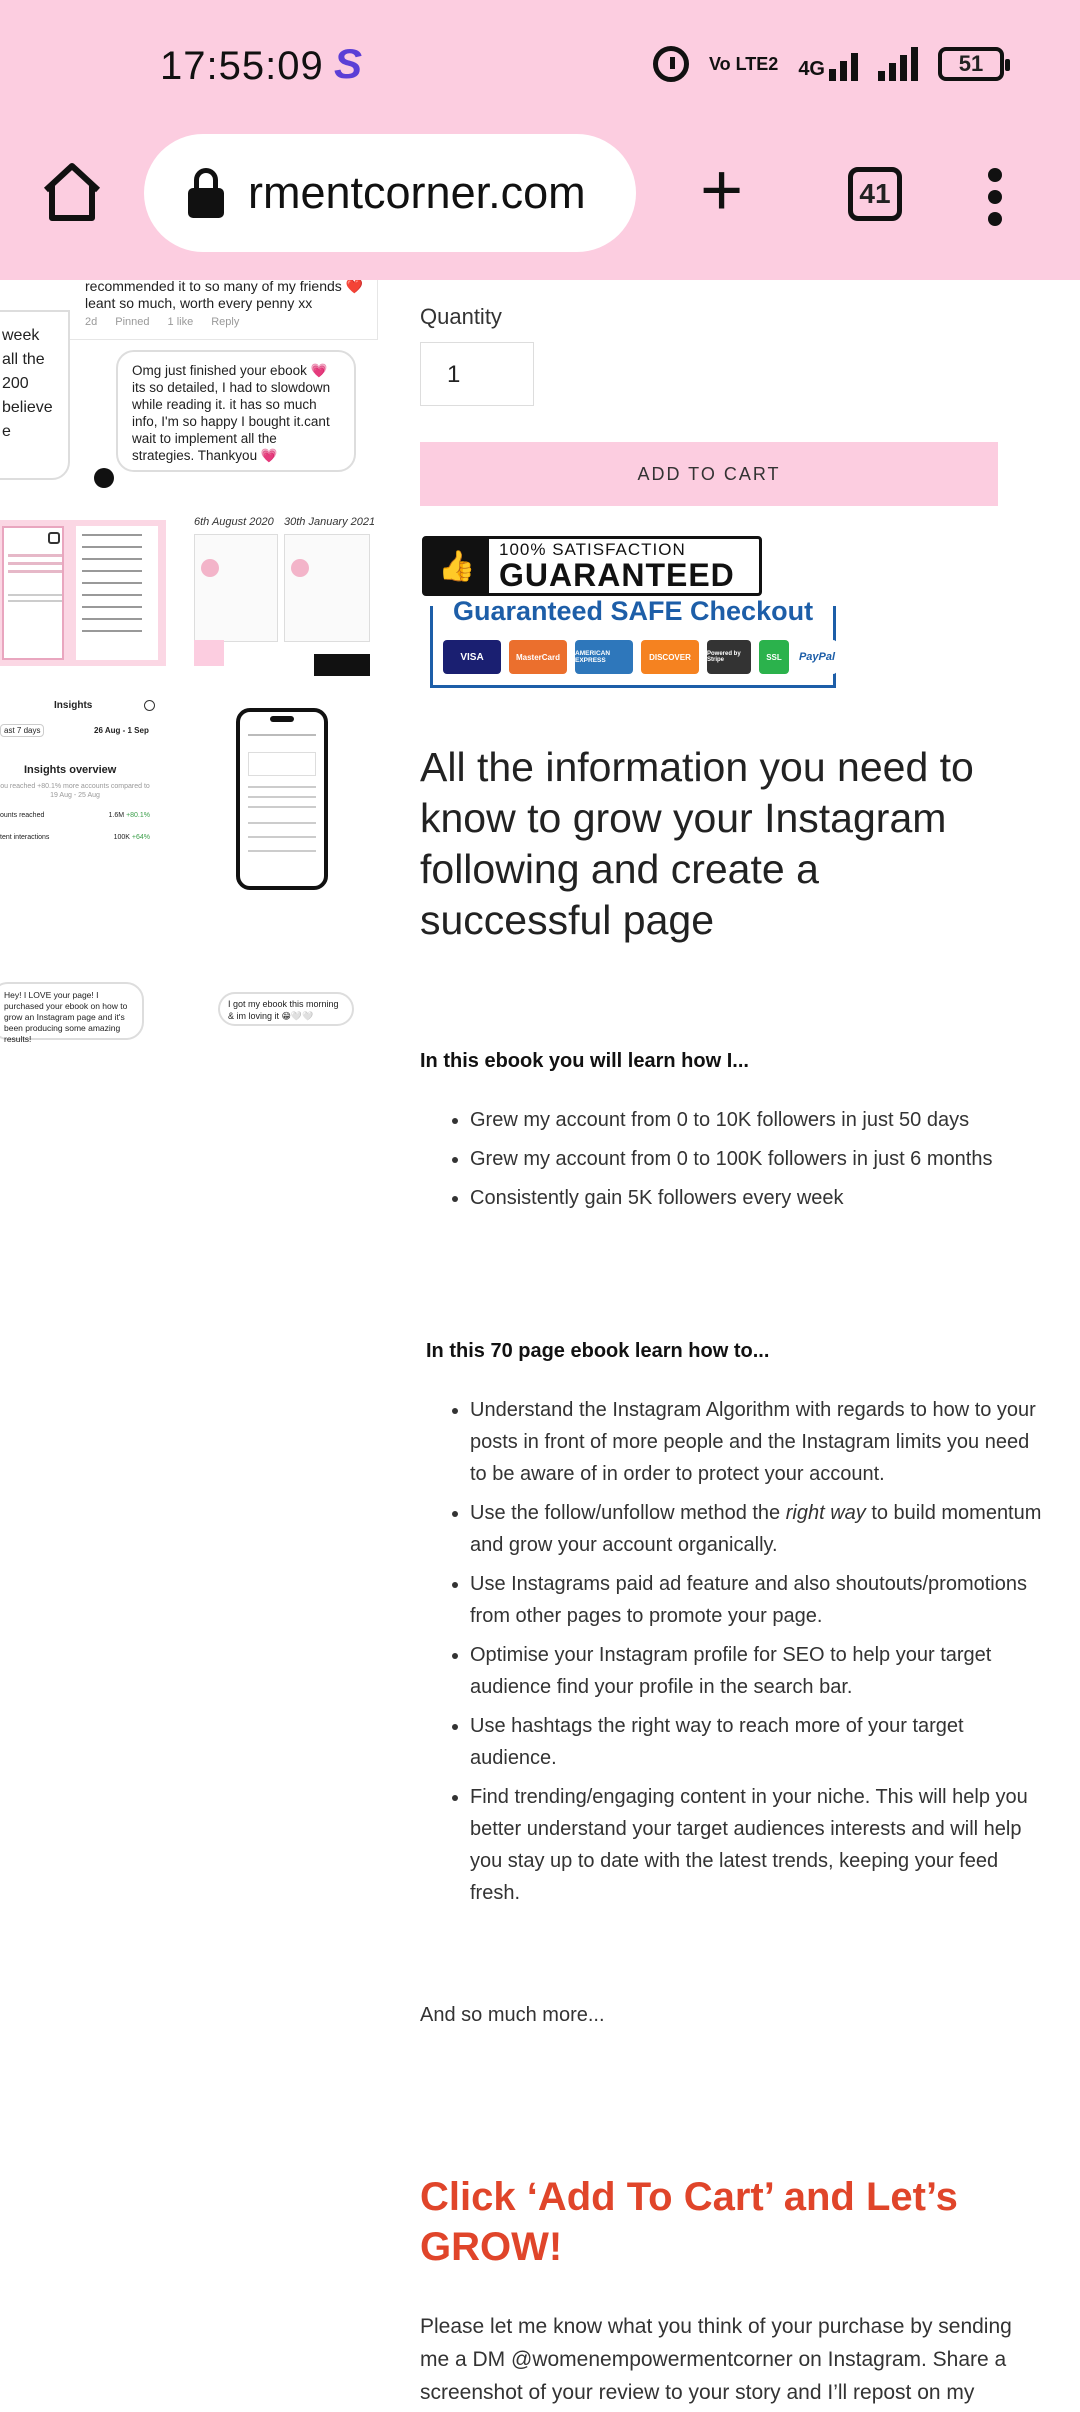 Image resolution: width=1080 pixels, height=2412 pixels. What do you see at coordinates (995, 197) in the screenshot?
I see `menu-icon` at bounding box center [995, 197].